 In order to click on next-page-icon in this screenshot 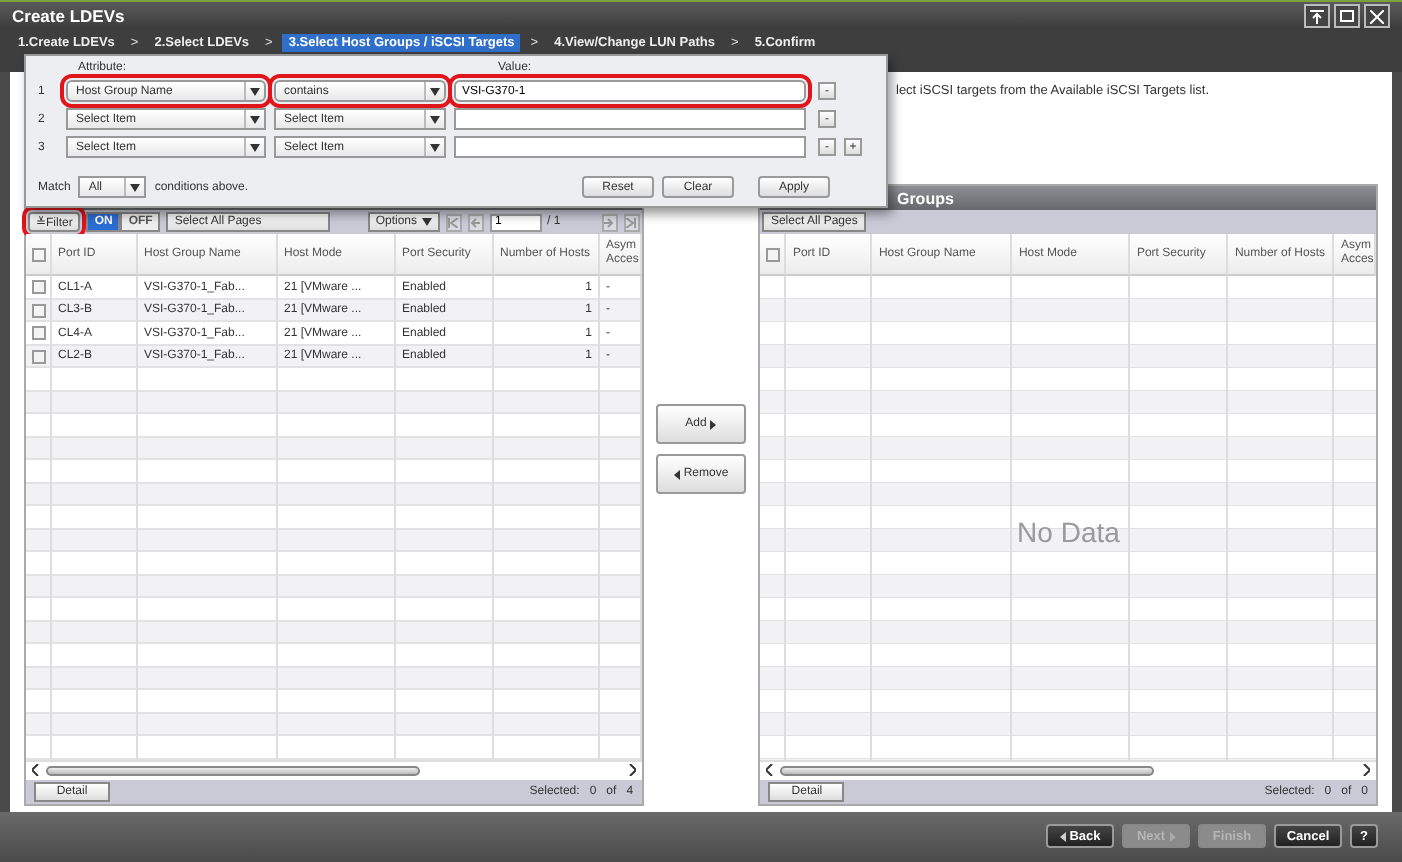, I will do `click(609, 222)`.